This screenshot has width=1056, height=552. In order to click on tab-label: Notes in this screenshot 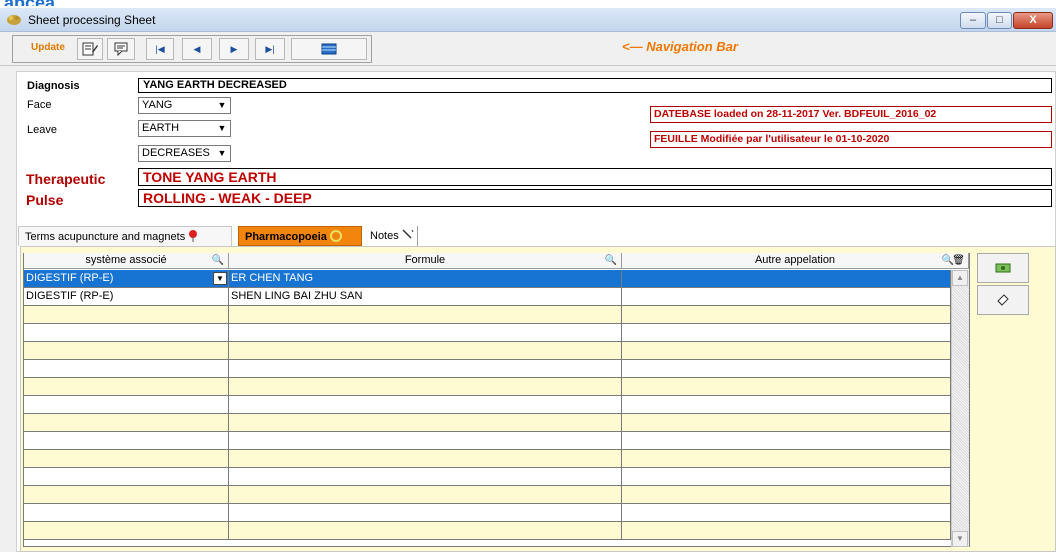, I will do `click(384, 236)`.